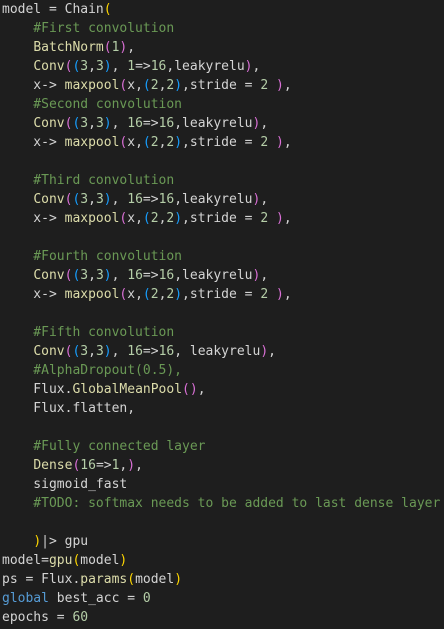 The width and height of the screenshot is (444, 629). What do you see at coordinates (223, 256) in the screenshot?
I see `code-line: #Fourth convolution` at bounding box center [223, 256].